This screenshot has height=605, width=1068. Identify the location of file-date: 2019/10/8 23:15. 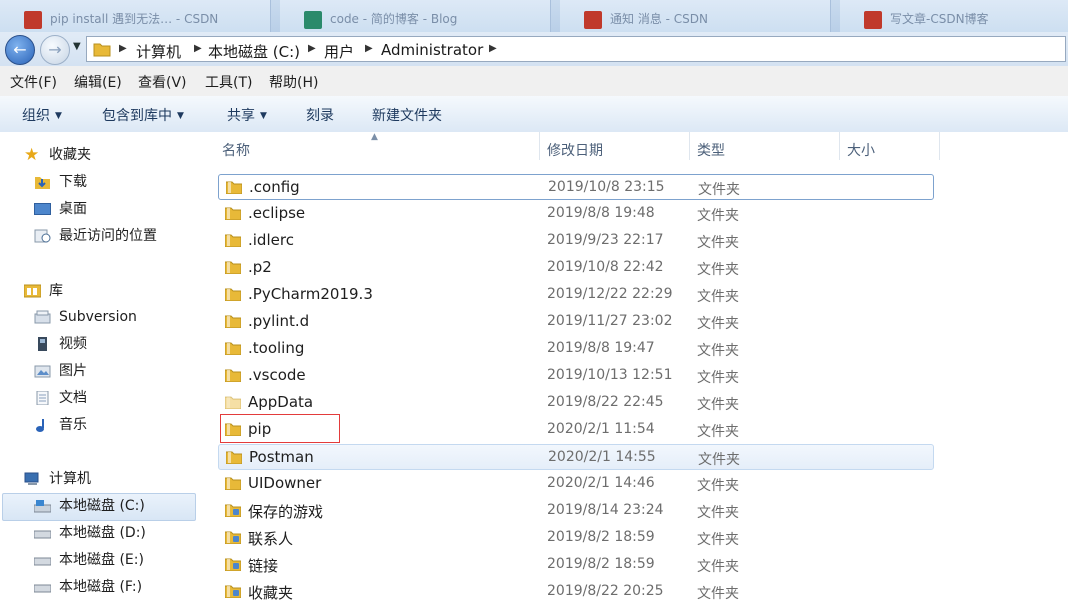
(606, 187).